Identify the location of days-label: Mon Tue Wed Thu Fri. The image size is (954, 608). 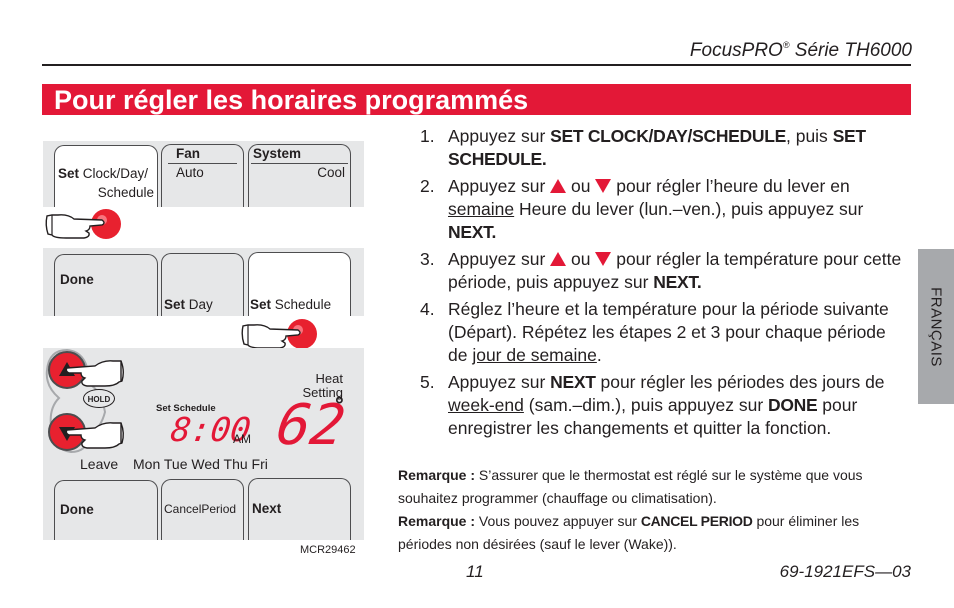
(200, 464).